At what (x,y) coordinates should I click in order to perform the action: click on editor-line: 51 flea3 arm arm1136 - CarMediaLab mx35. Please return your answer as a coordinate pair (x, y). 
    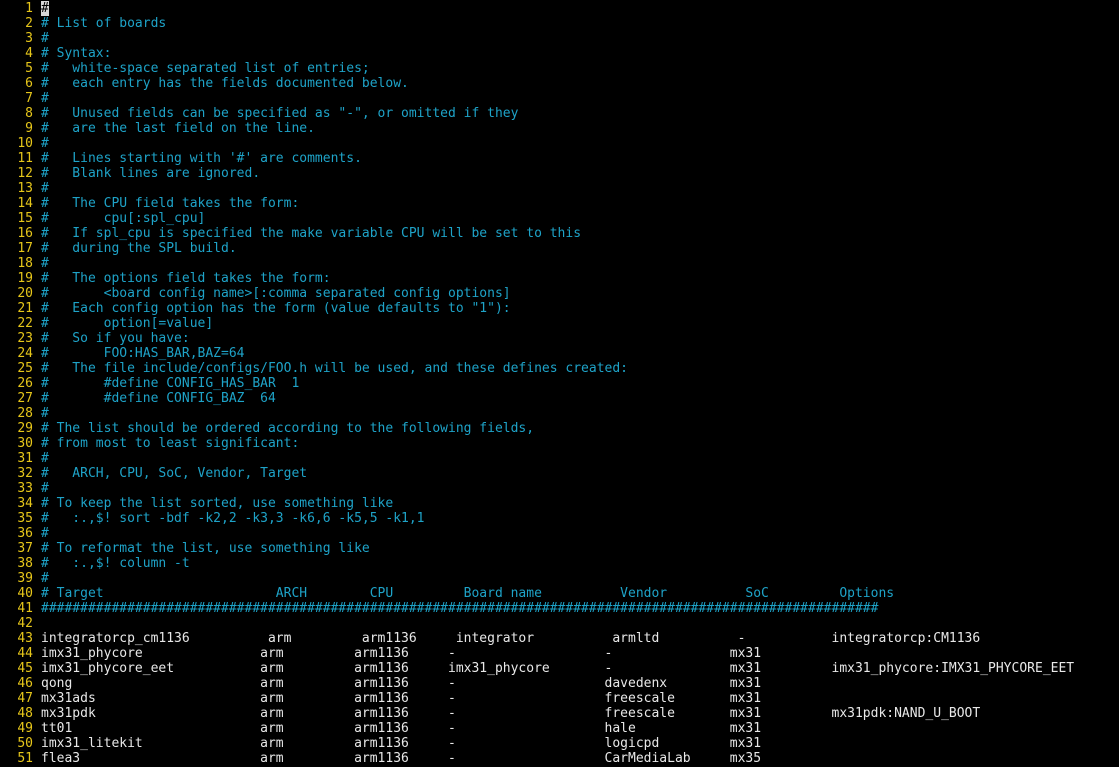
    Looking at the image, I should click on (559, 758).